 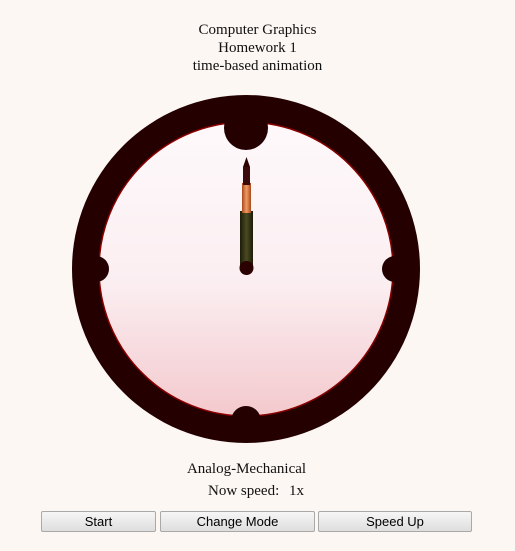 What do you see at coordinates (257, 30) in the screenshot?
I see `header-title: Computer Graphics` at bounding box center [257, 30].